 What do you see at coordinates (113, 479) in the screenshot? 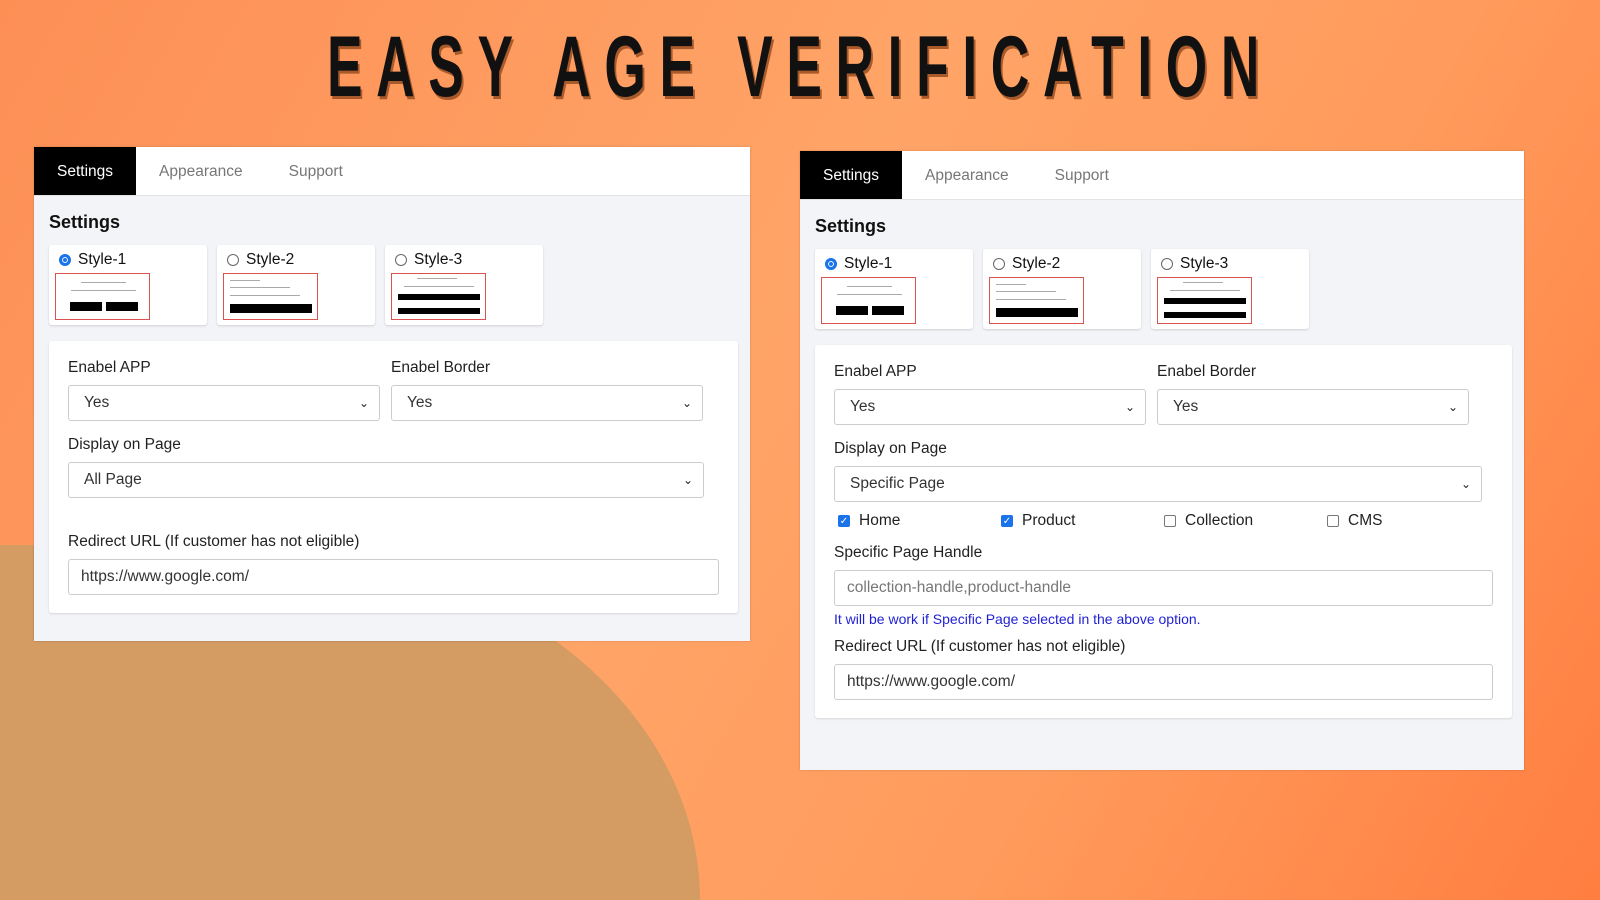
I see `display-on-page-value: All Page` at bounding box center [113, 479].